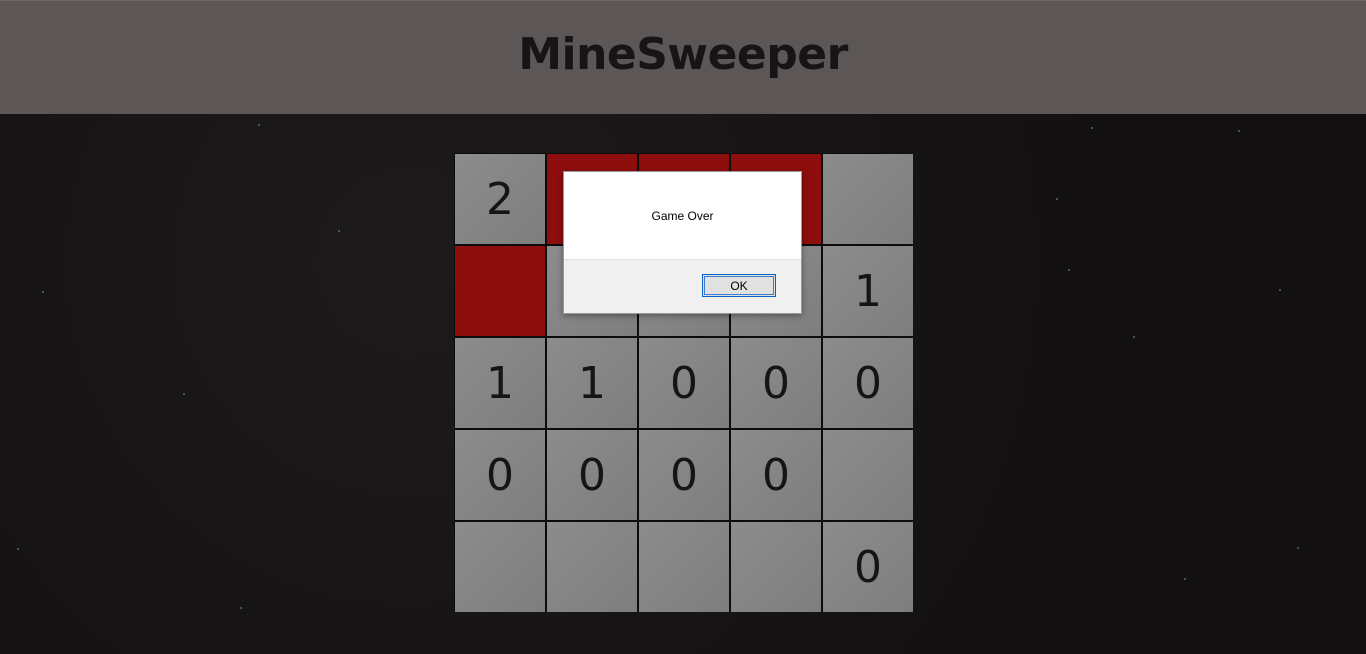 Image resolution: width=1366 pixels, height=654 pixels. Describe the element at coordinates (500, 291) in the screenshot. I see `mine-cell` at that location.